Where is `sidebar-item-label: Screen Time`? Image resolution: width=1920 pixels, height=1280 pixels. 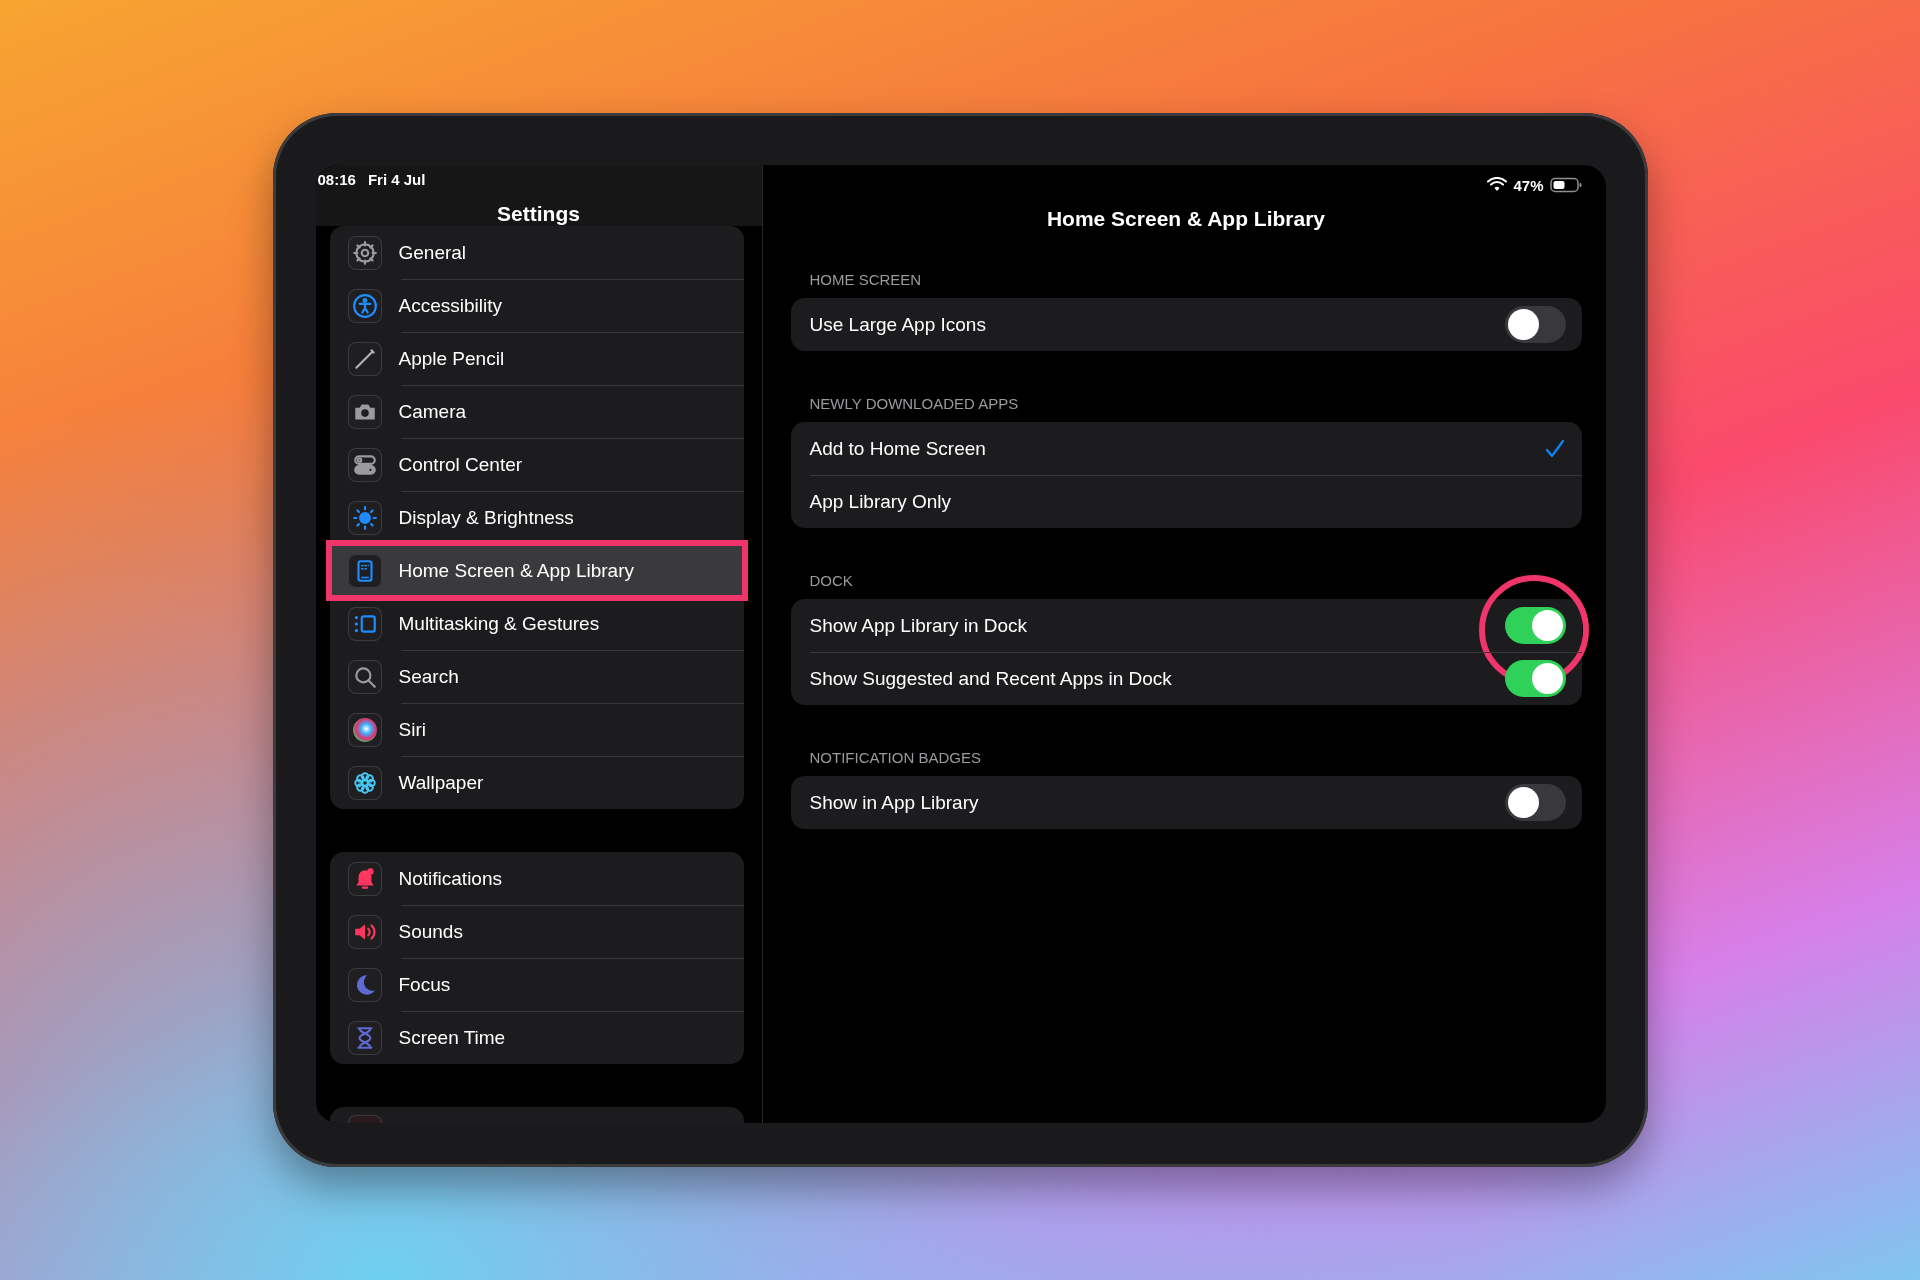
sidebar-item-label: Screen Time is located at coordinates (452, 1037).